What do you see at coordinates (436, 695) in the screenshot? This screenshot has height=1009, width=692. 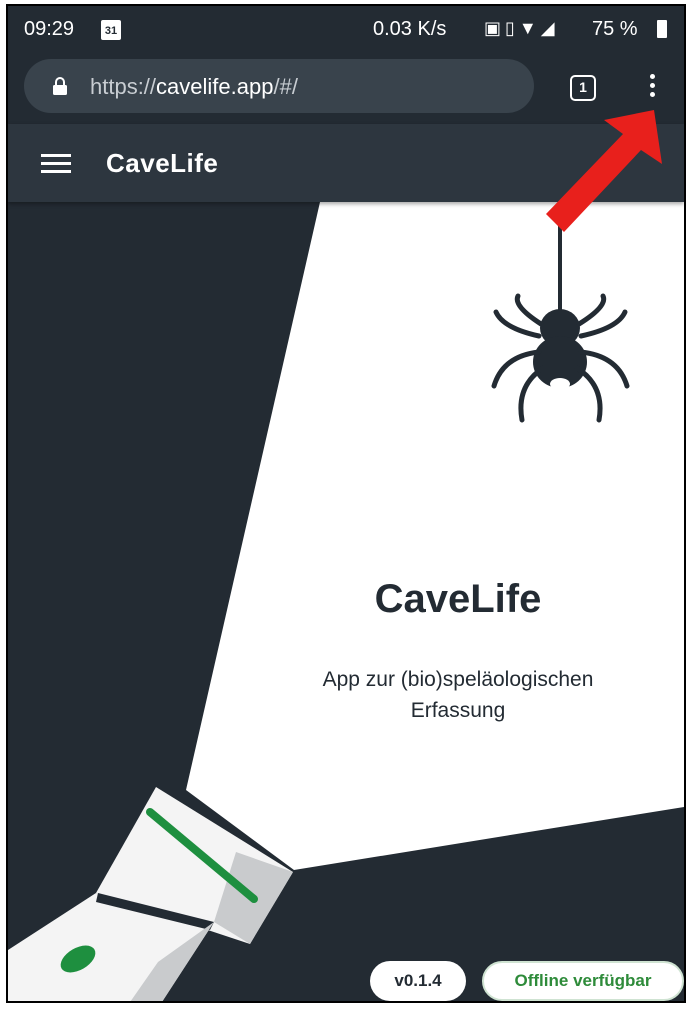 I see `hero-subtitle: App zur (bio)speläologischen Erfassung` at bounding box center [436, 695].